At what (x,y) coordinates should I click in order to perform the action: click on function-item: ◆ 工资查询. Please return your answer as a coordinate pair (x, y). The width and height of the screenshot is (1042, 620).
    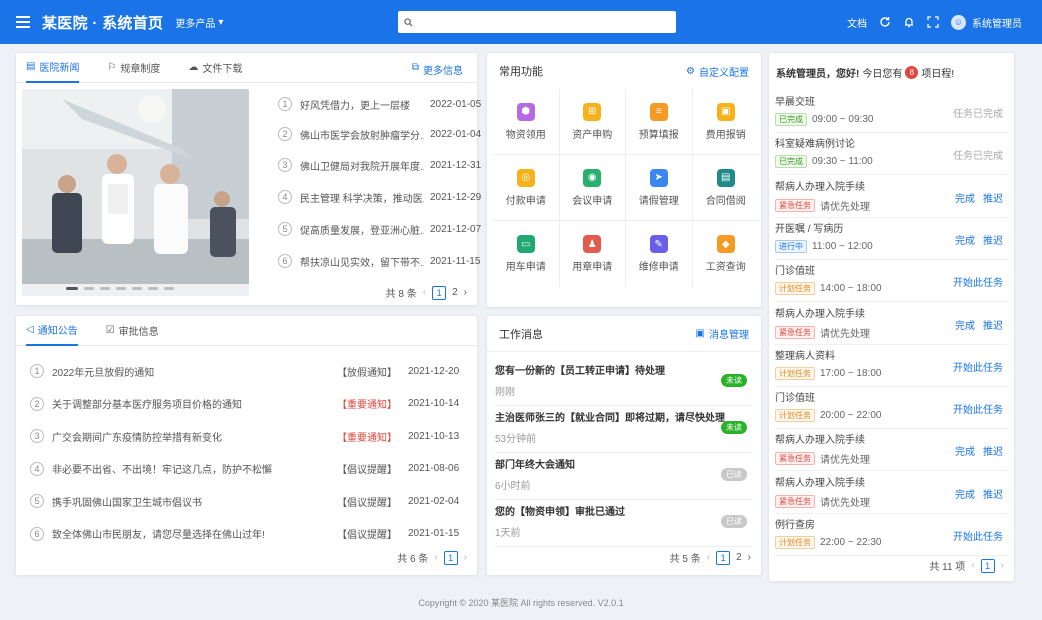
    Looking at the image, I should click on (726, 254).